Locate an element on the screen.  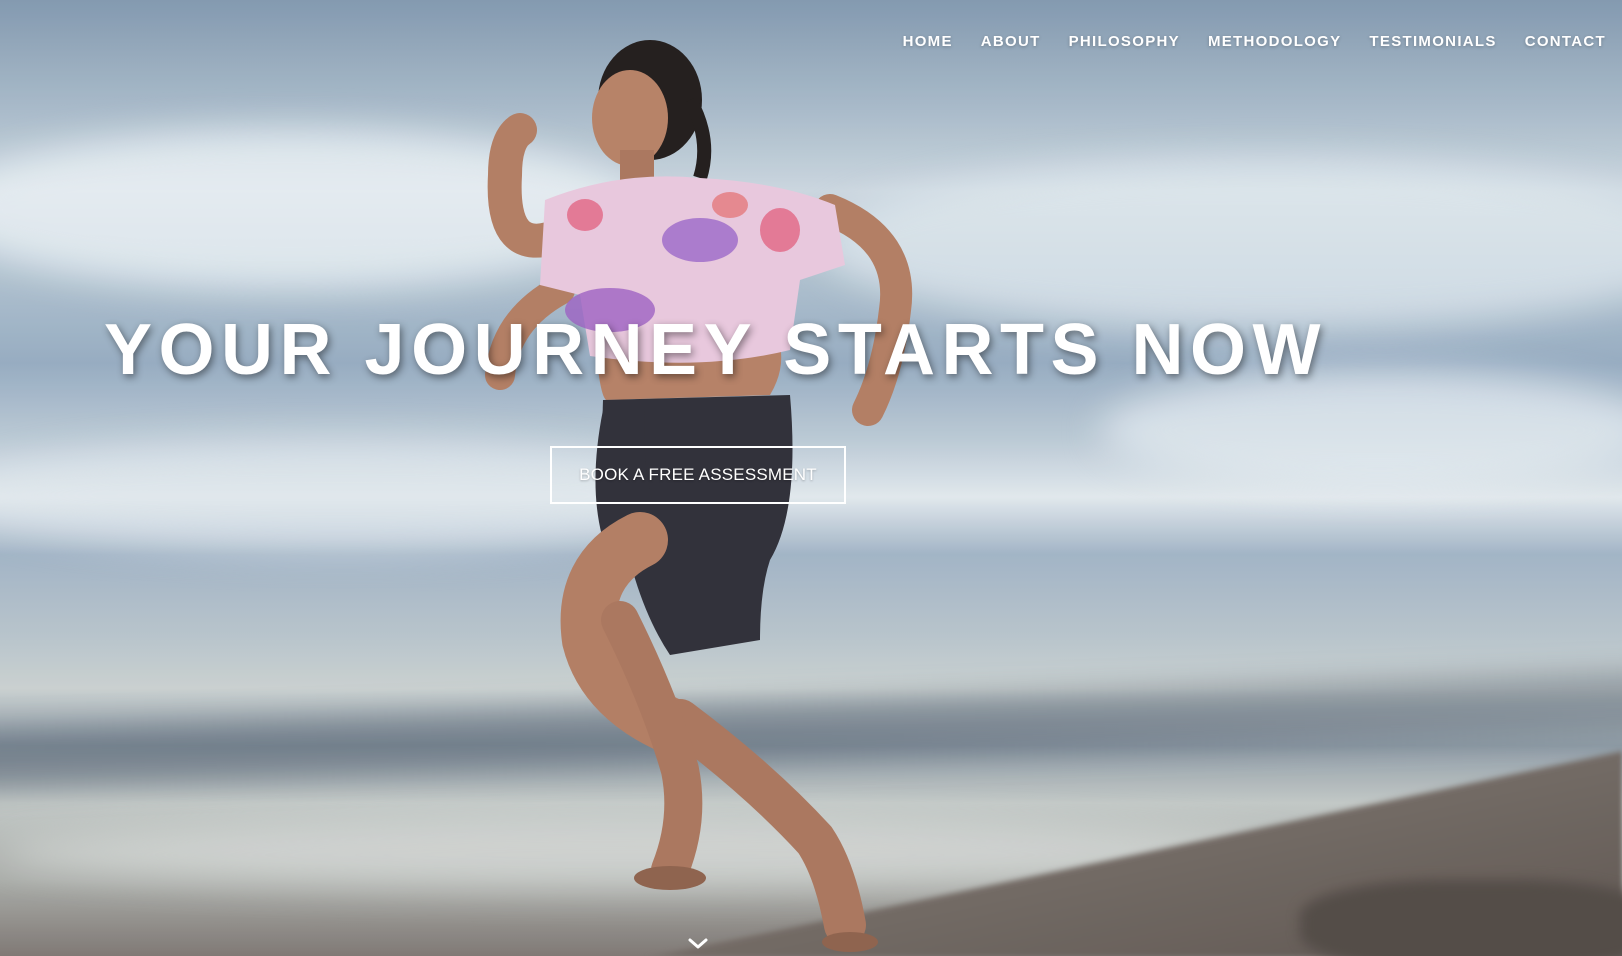
nav-item-contact: CONTACT is located at coordinates (1558, 42).